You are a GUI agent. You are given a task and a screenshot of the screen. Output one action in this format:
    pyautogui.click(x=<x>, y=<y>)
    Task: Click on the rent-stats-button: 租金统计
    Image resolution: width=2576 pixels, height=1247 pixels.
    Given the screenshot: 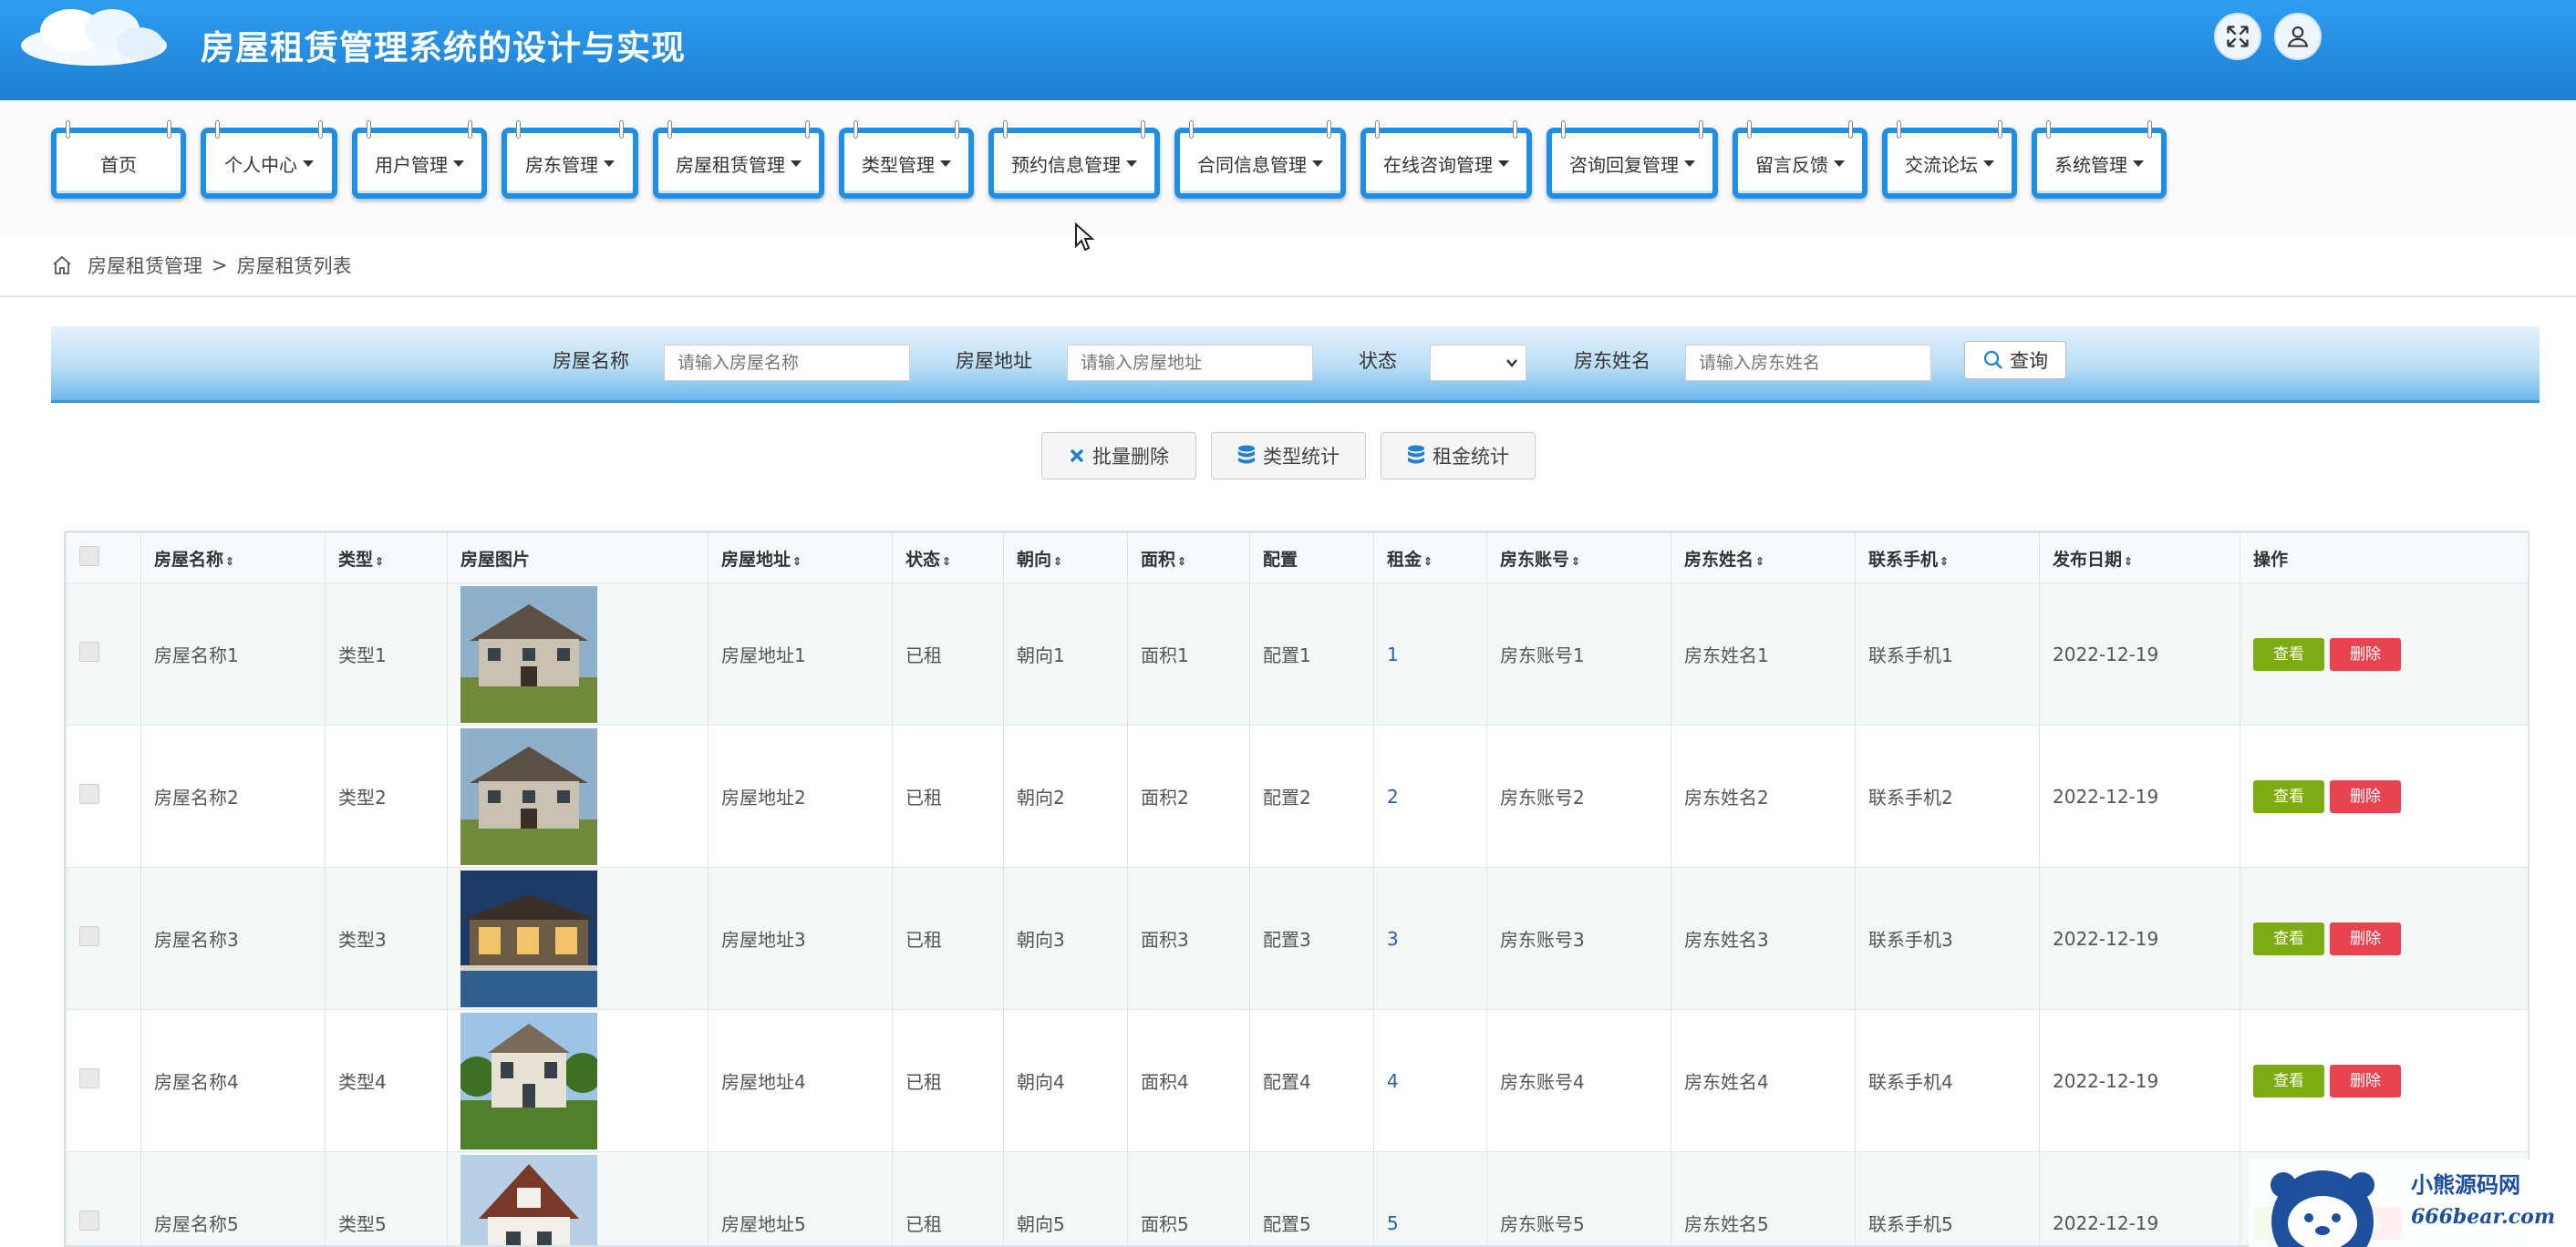 What is the action you would take?
    pyautogui.click(x=1458, y=456)
    